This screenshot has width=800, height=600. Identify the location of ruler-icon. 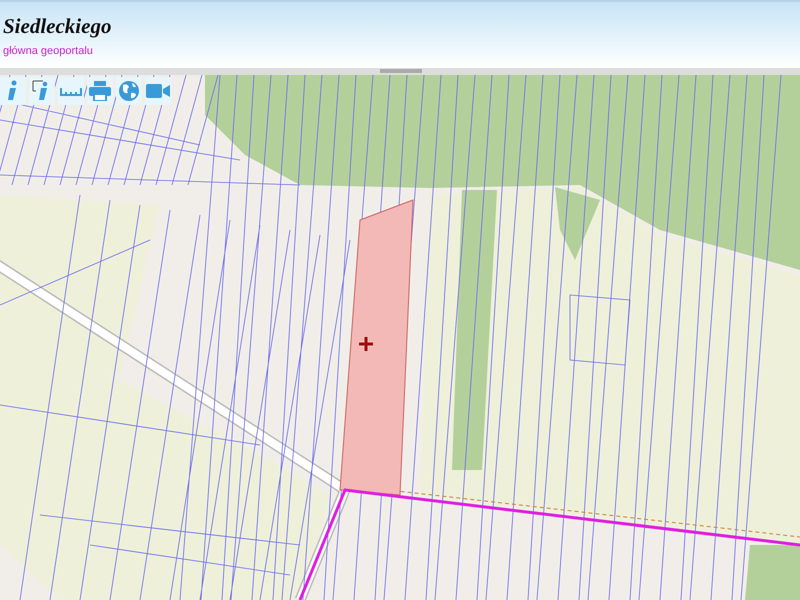
(71, 91).